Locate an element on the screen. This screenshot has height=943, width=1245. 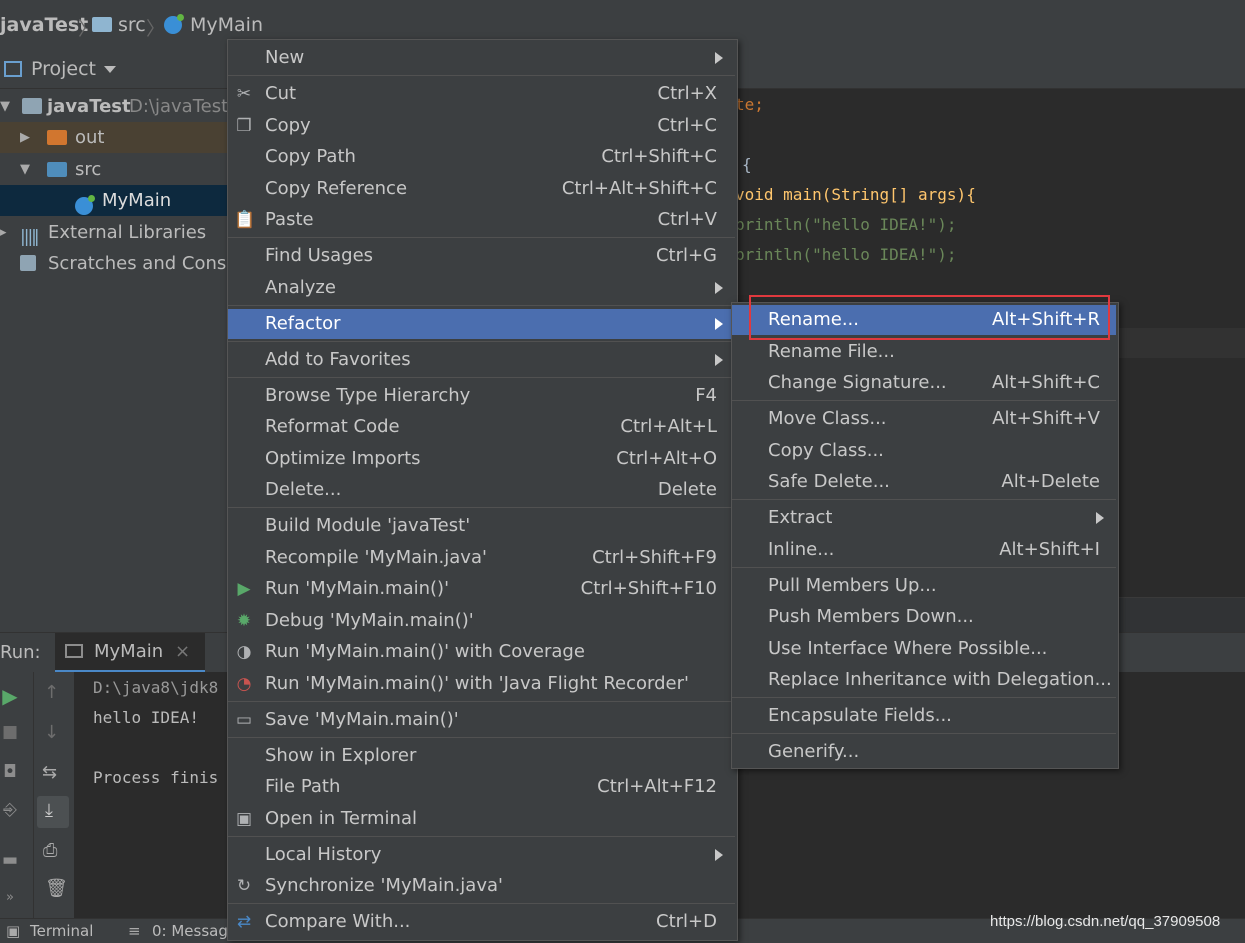
more-icon: » is located at coordinates (10, 897).